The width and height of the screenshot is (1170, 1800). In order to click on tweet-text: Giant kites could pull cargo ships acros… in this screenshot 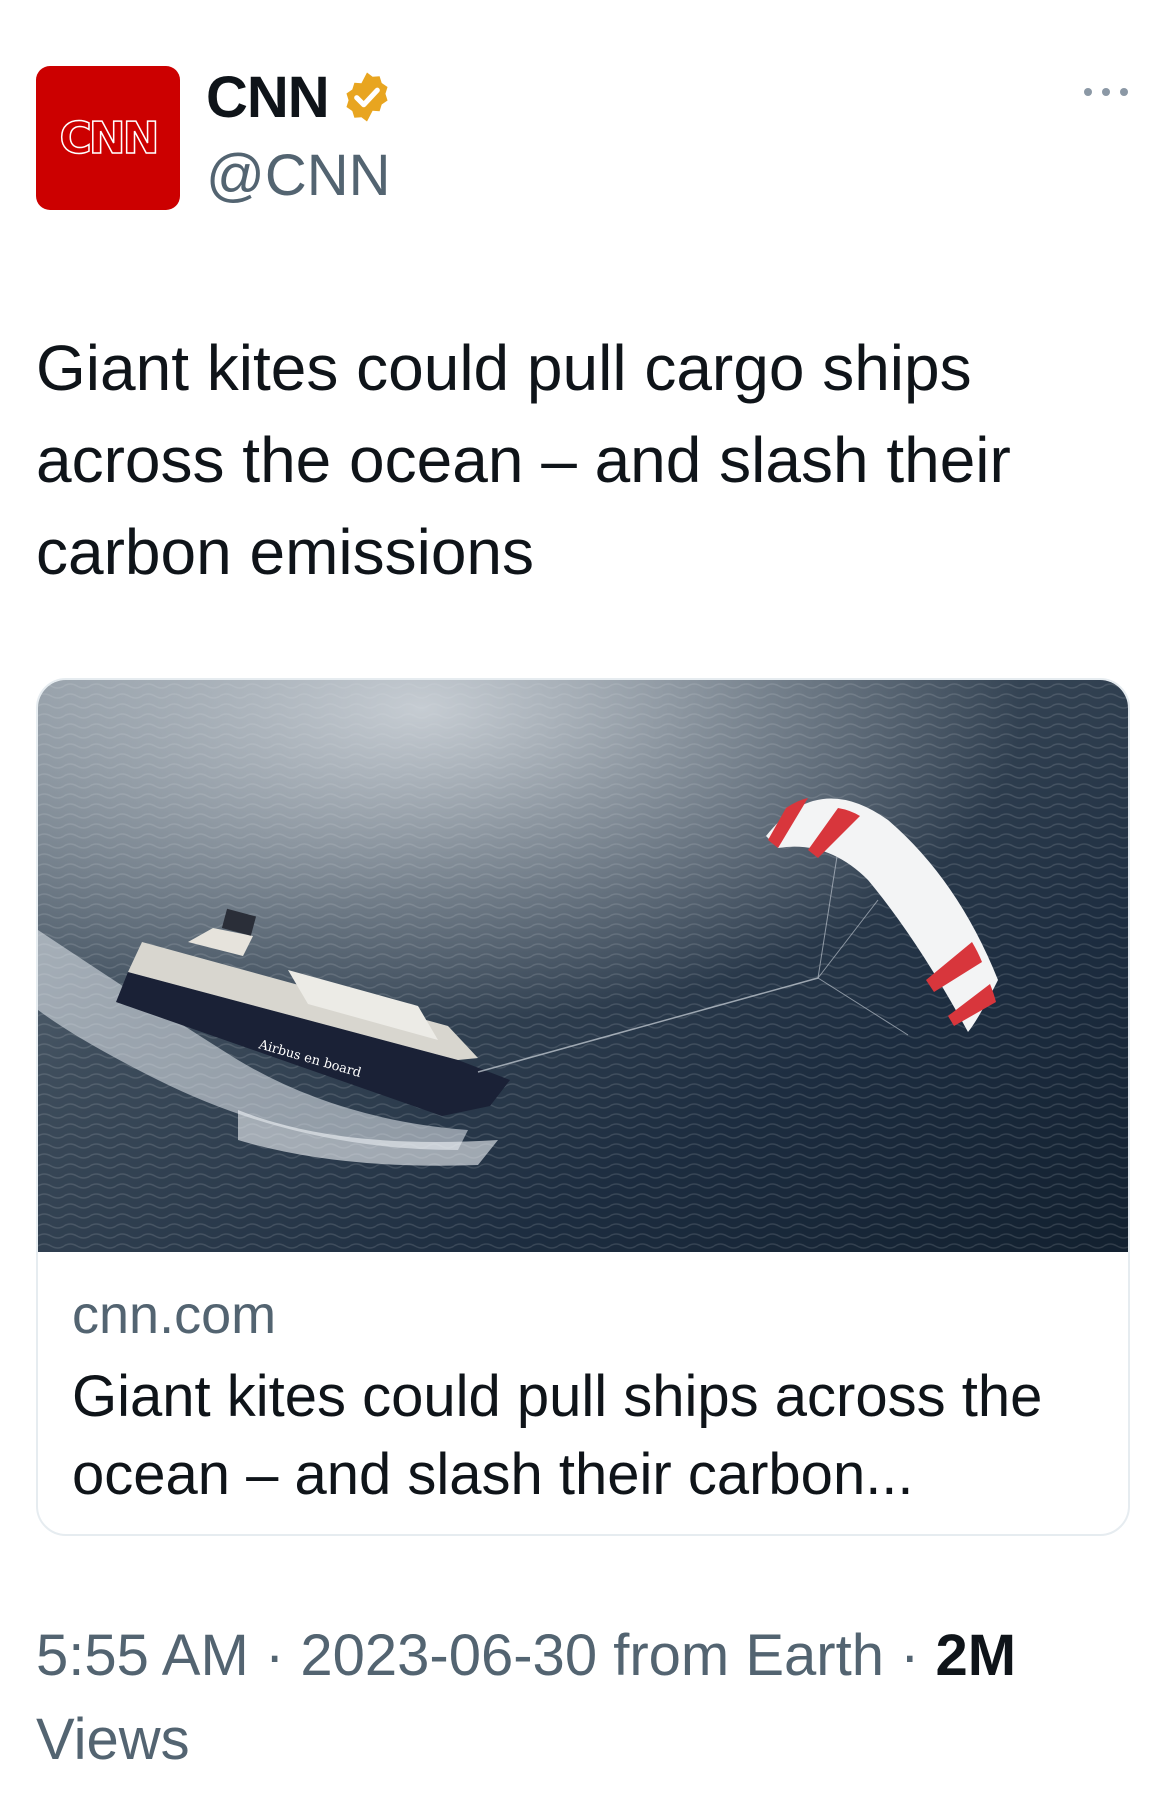, I will do `click(523, 460)`.